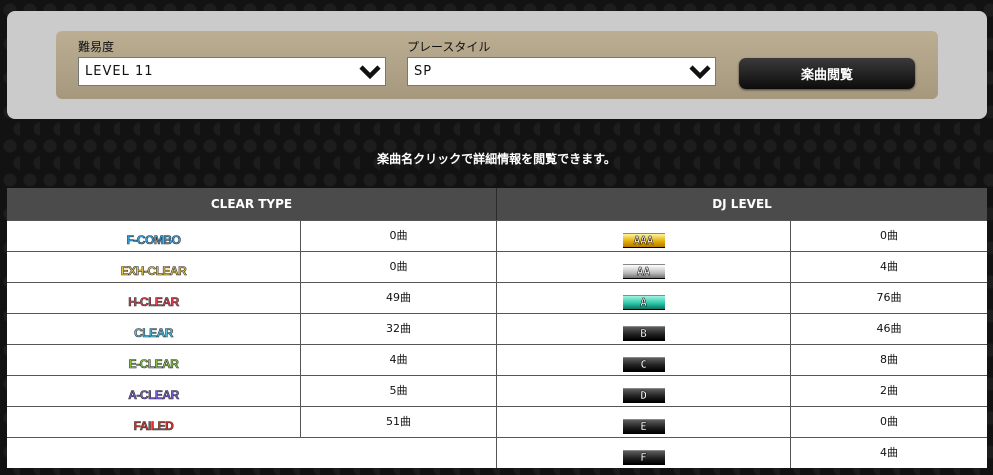 This screenshot has height=475, width=993. What do you see at coordinates (889, 297) in the screenshot?
I see `dj-level-count: 76曲` at bounding box center [889, 297].